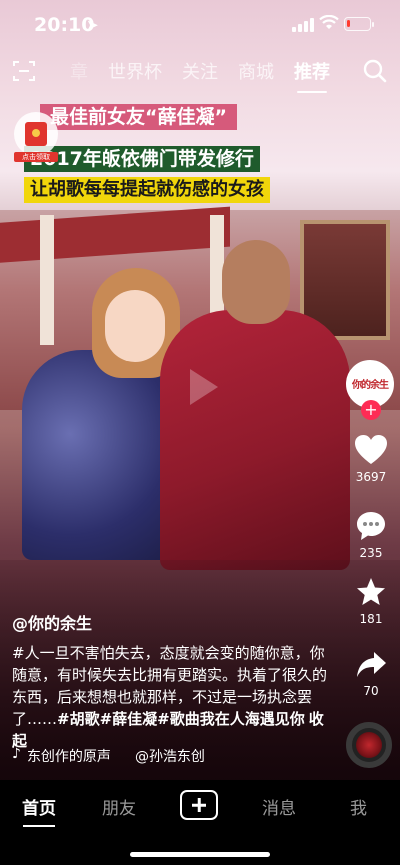 The width and height of the screenshot is (400, 865). Describe the element at coordinates (36, 134) in the screenshot. I see `red-envelope-icon` at that location.